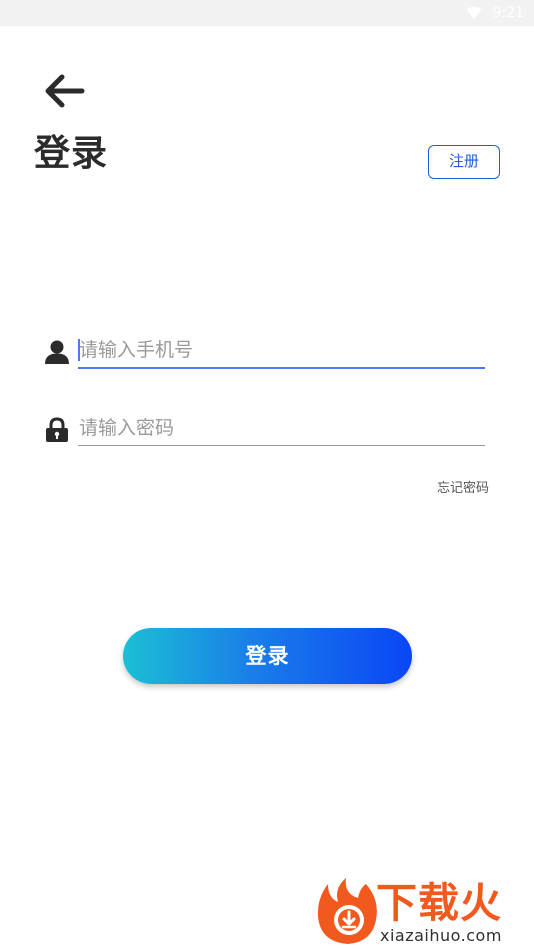 This screenshot has width=534, height=949. I want to click on password-input, so click(282, 427).